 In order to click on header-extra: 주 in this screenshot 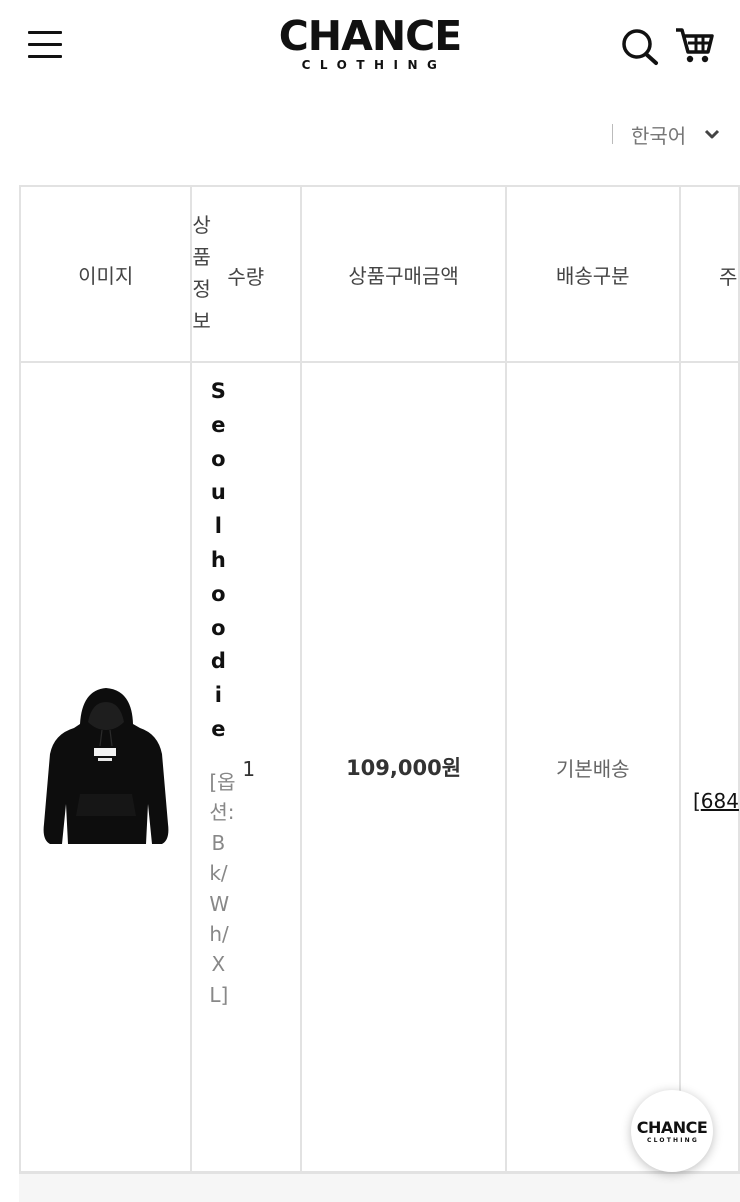, I will do `click(709, 274)`.